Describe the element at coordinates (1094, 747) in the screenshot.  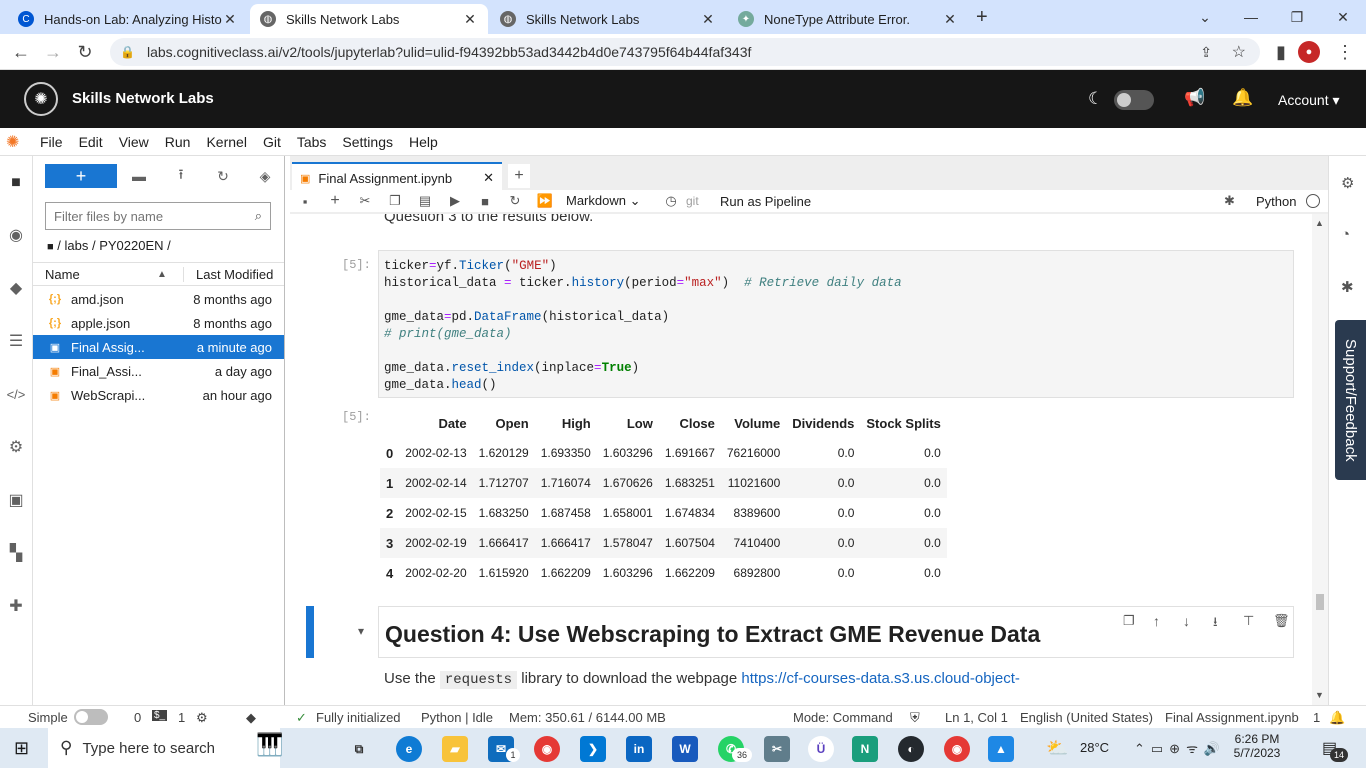
I see `temperature: 28°C` at that location.